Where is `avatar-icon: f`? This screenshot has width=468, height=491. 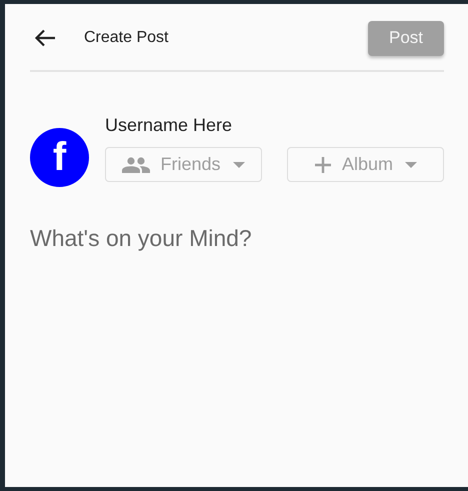 avatar-icon: f is located at coordinates (59, 157).